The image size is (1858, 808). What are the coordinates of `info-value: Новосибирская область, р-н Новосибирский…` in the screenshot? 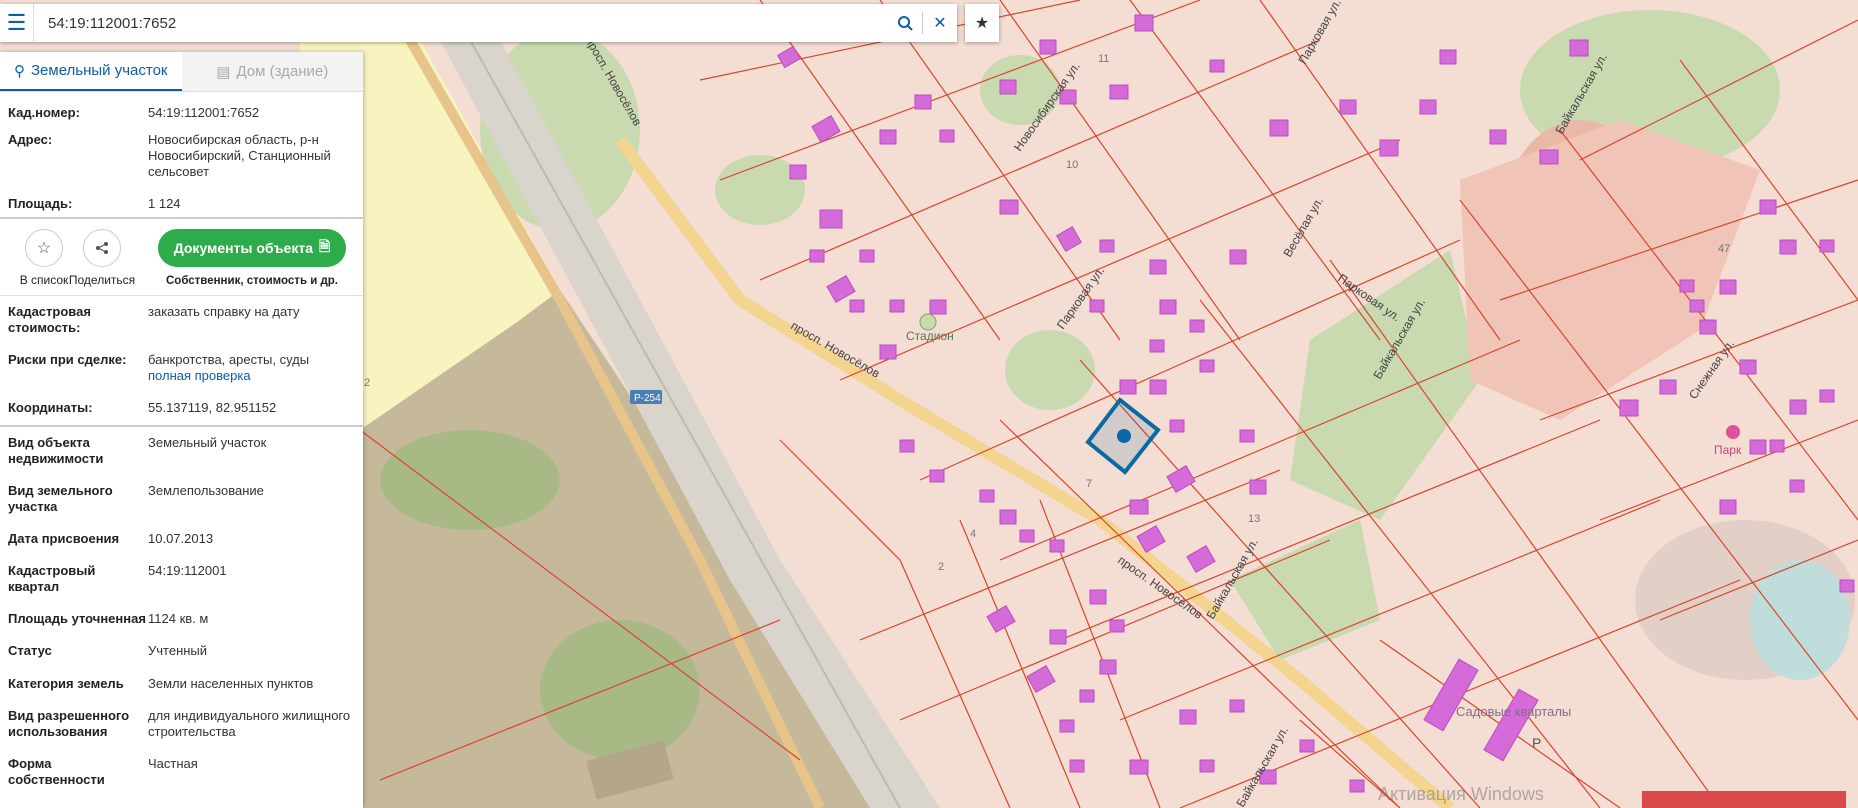 It's located at (239, 155).